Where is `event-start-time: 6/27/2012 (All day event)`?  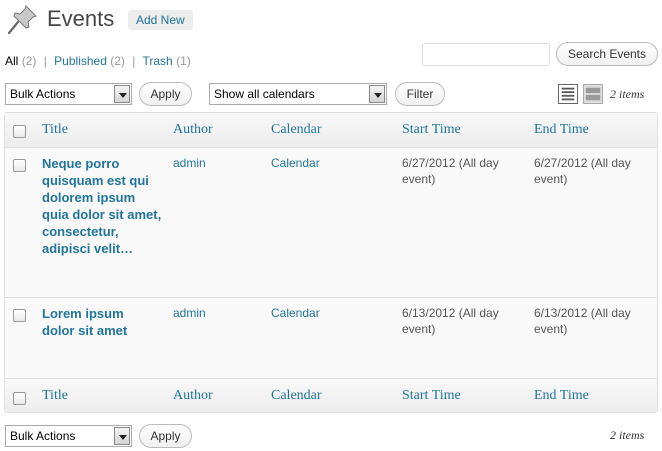 event-start-time: 6/27/2012 (All day event) is located at coordinates (450, 171).